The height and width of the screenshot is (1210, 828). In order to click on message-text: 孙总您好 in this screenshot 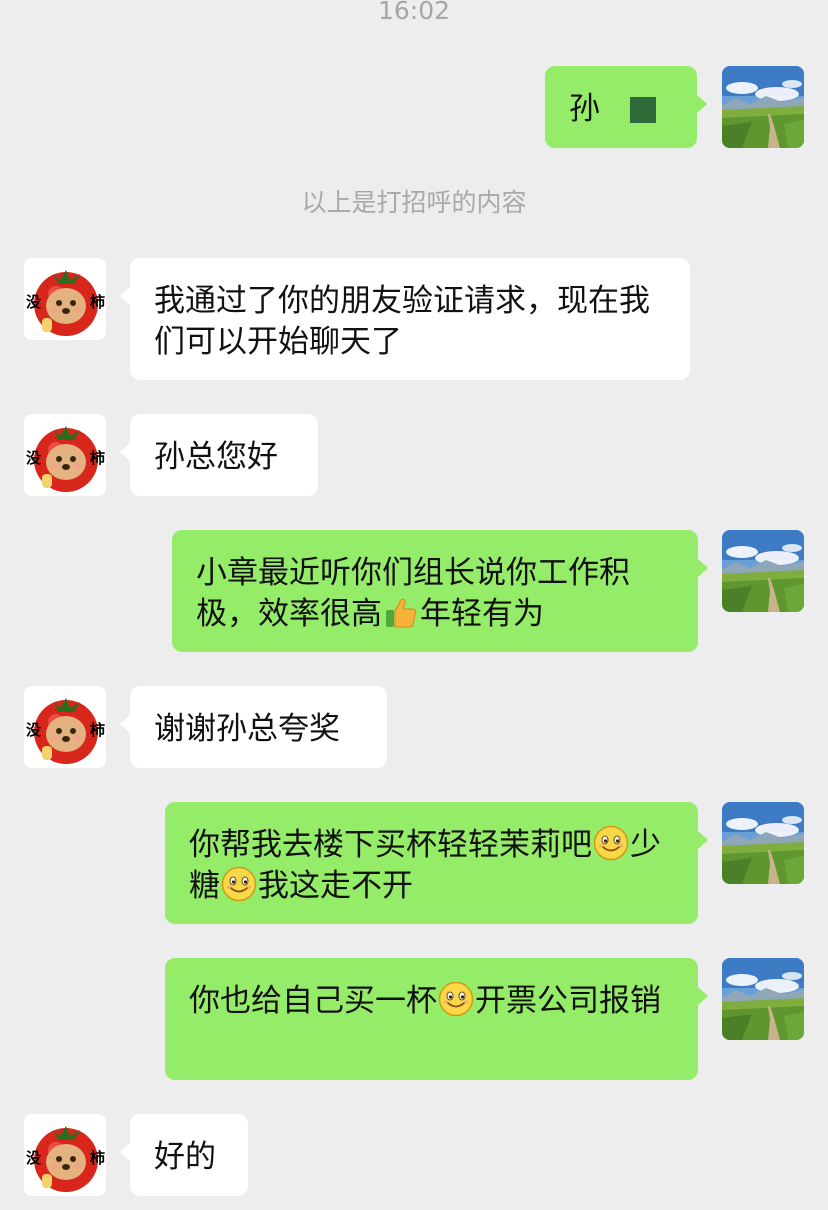, I will do `click(216, 457)`.